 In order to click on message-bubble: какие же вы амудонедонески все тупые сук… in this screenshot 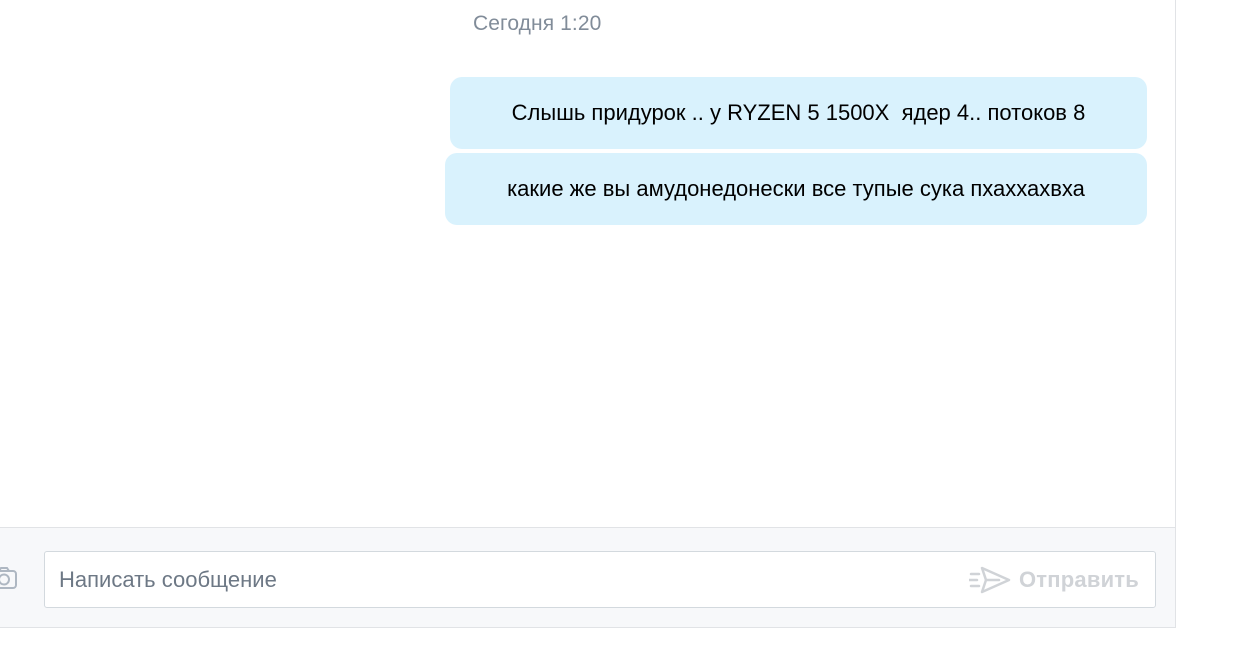, I will do `click(796, 189)`.